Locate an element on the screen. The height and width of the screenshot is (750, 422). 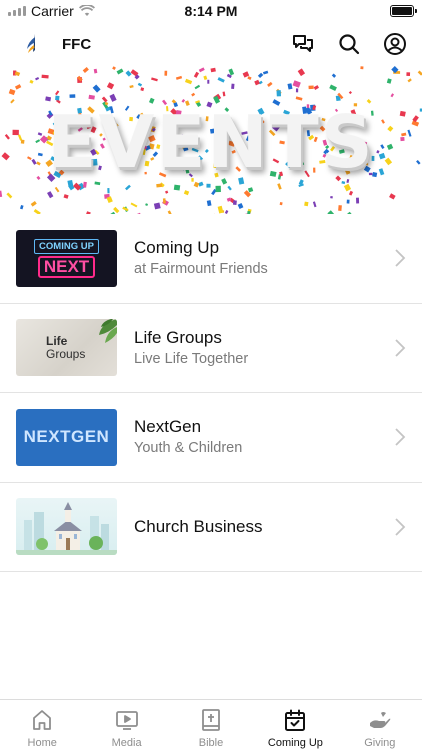
search-icon is located at coordinates (349, 44).